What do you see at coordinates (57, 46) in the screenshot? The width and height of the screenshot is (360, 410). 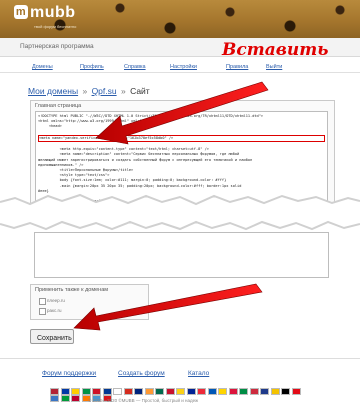 I see `program-label: Партнерская программа` at bounding box center [57, 46].